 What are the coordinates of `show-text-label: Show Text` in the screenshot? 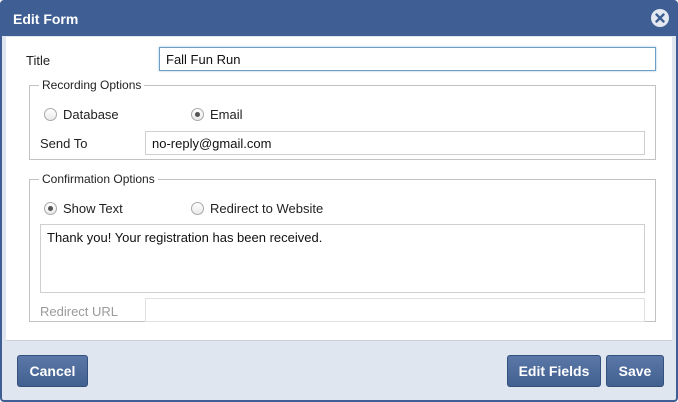 It's located at (93, 208).